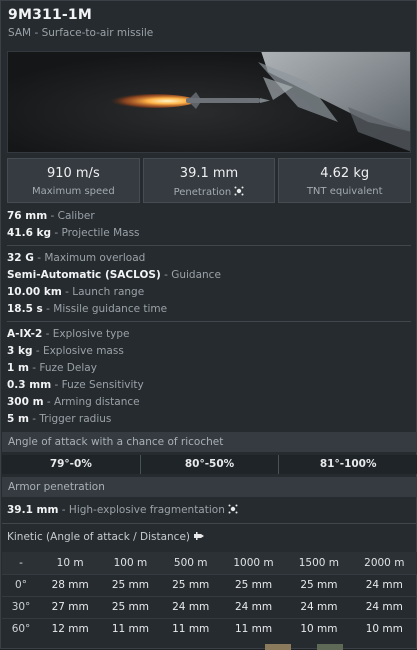  I want to click on column-header: -, so click(21, 563).